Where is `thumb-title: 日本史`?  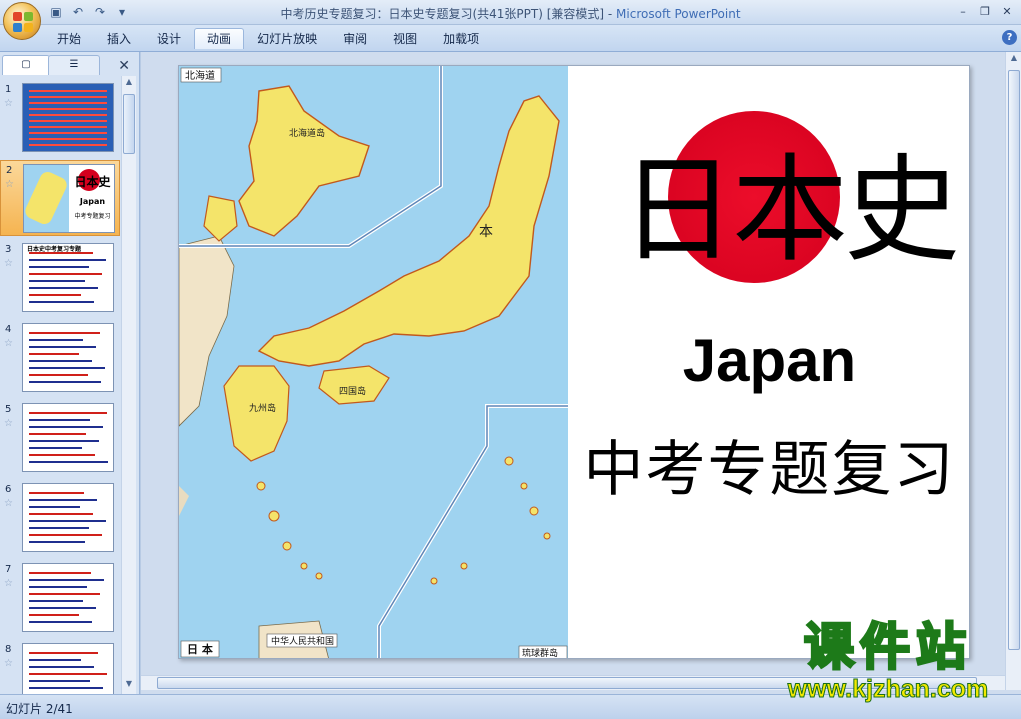
thumb-title: 日本史 is located at coordinates (92, 182).